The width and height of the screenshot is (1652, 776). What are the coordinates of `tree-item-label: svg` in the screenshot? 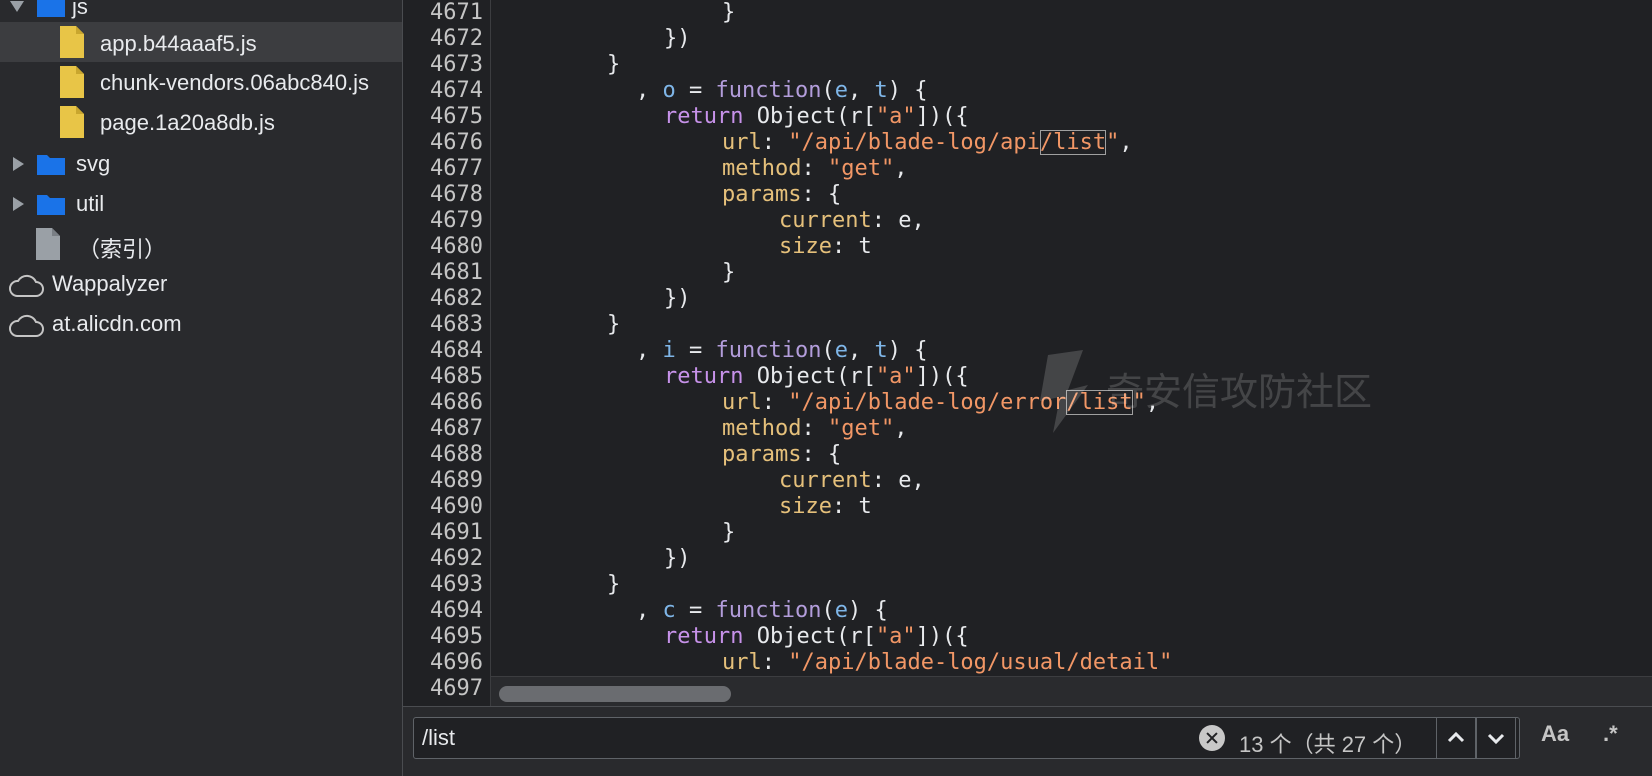 It's located at (93, 163).